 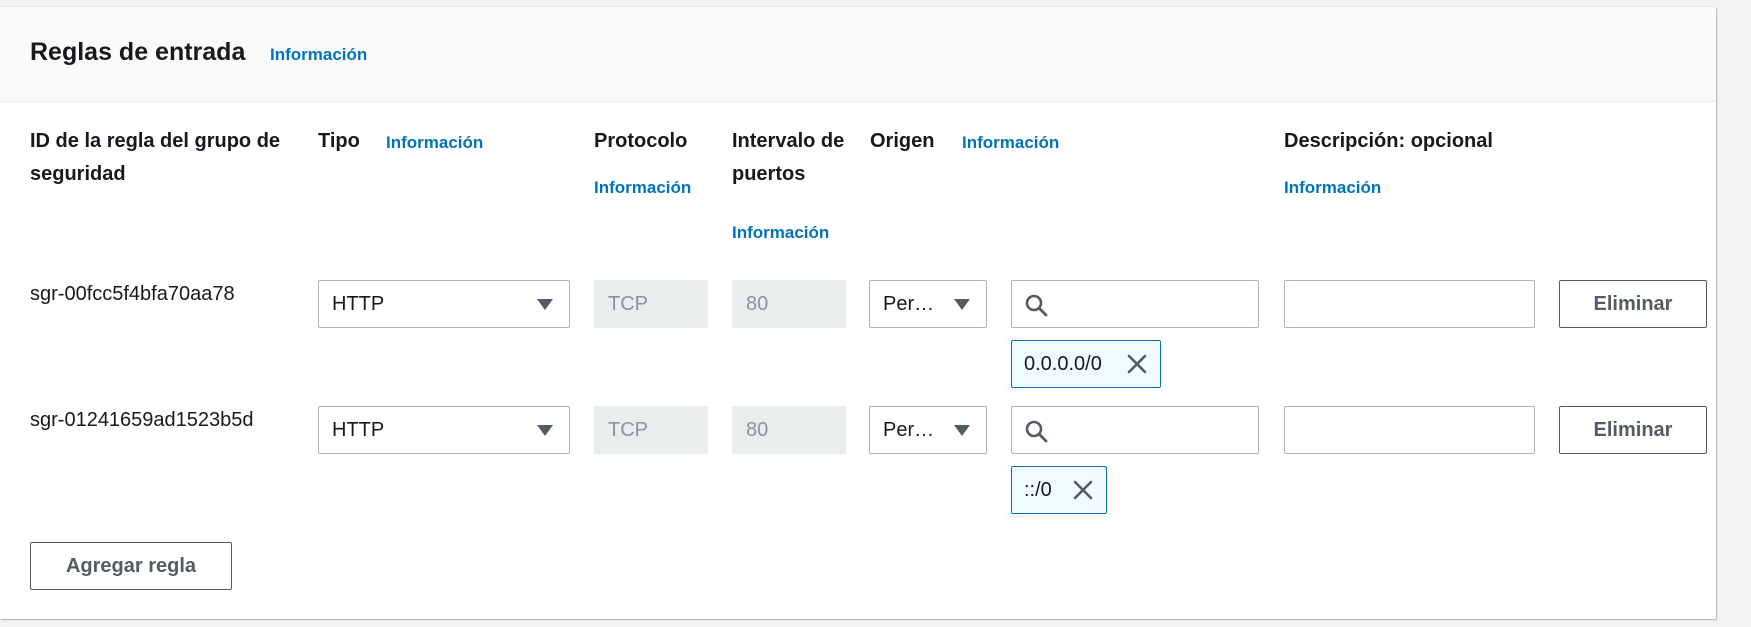 I want to click on type-info-link: Información, so click(x=434, y=143).